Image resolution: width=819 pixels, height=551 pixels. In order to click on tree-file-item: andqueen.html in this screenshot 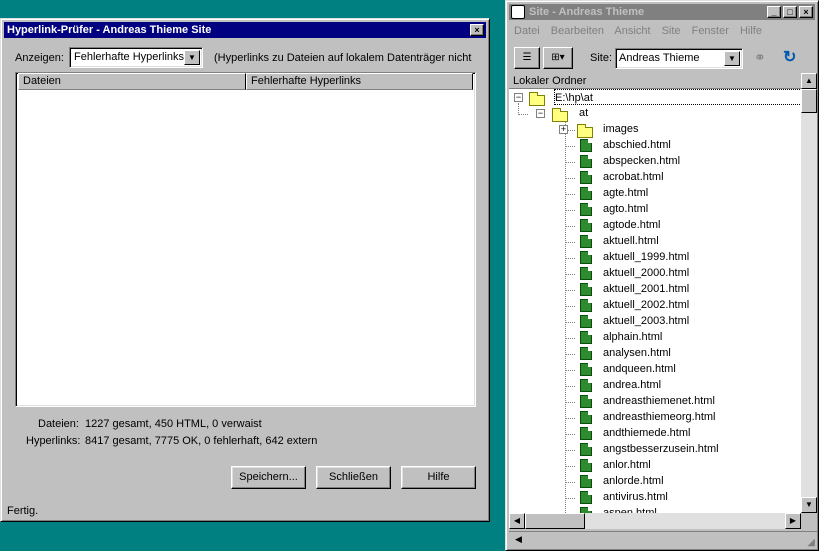, I will do `click(639, 369)`.